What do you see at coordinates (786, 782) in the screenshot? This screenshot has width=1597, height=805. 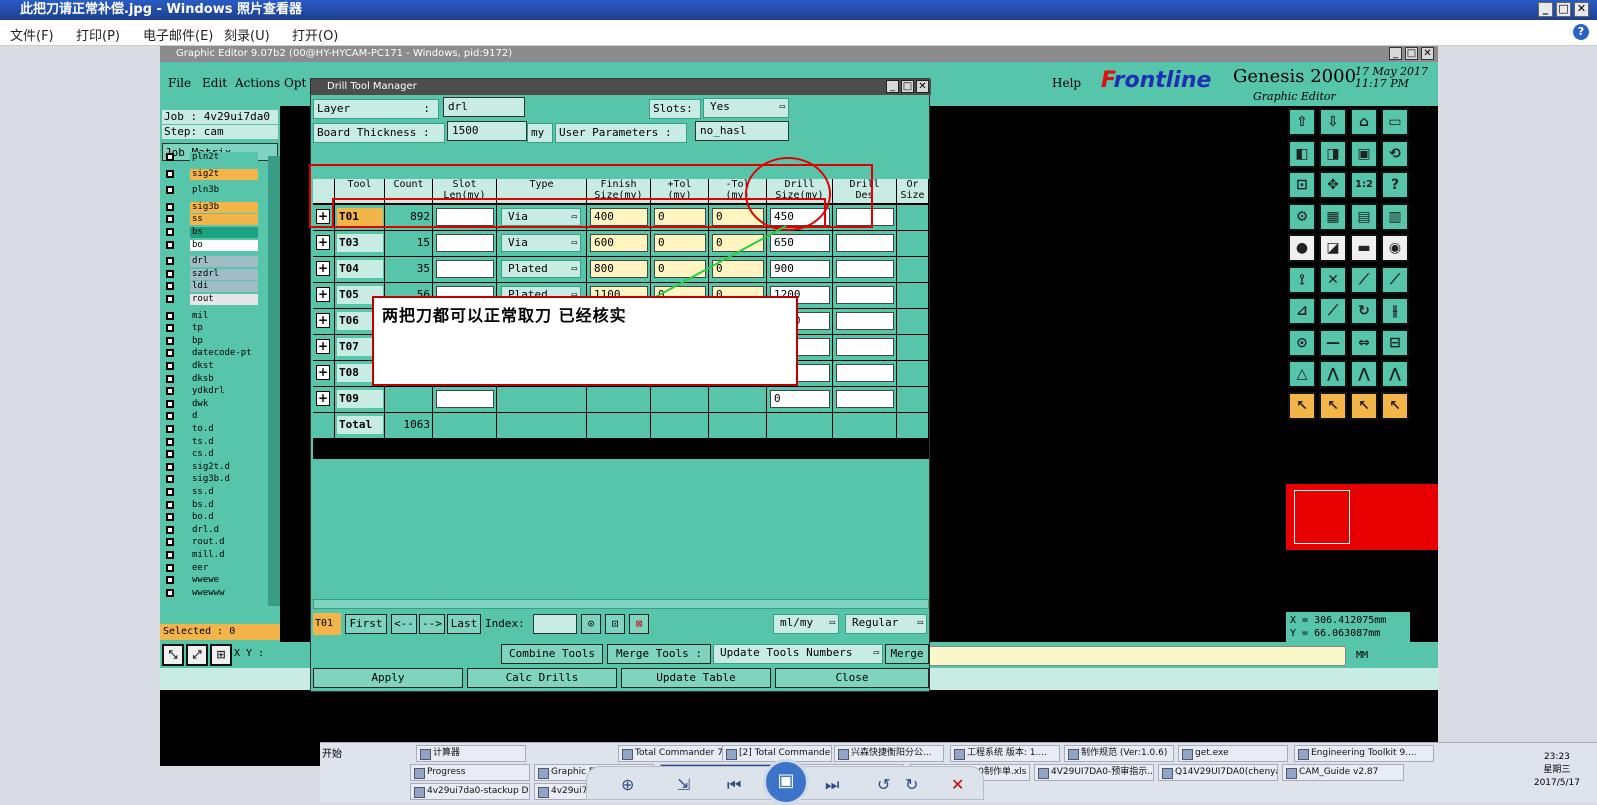 I see `slideshow-icon: ▣` at bounding box center [786, 782].